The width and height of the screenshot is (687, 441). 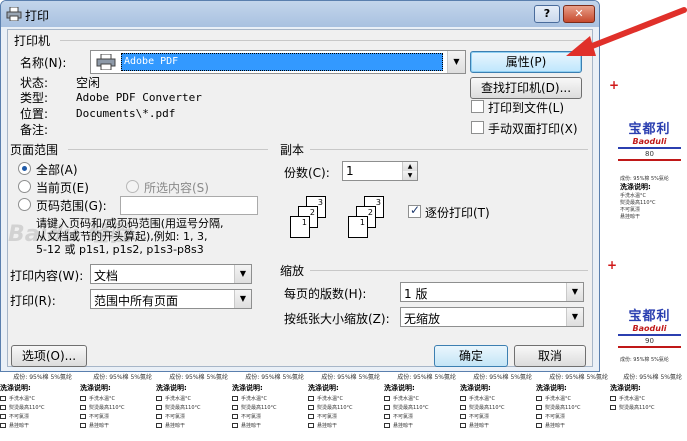 What do you see at coordinates (649, 341) in the screenshot?
I see `label-number: 90` at bounding box center [649, 341].